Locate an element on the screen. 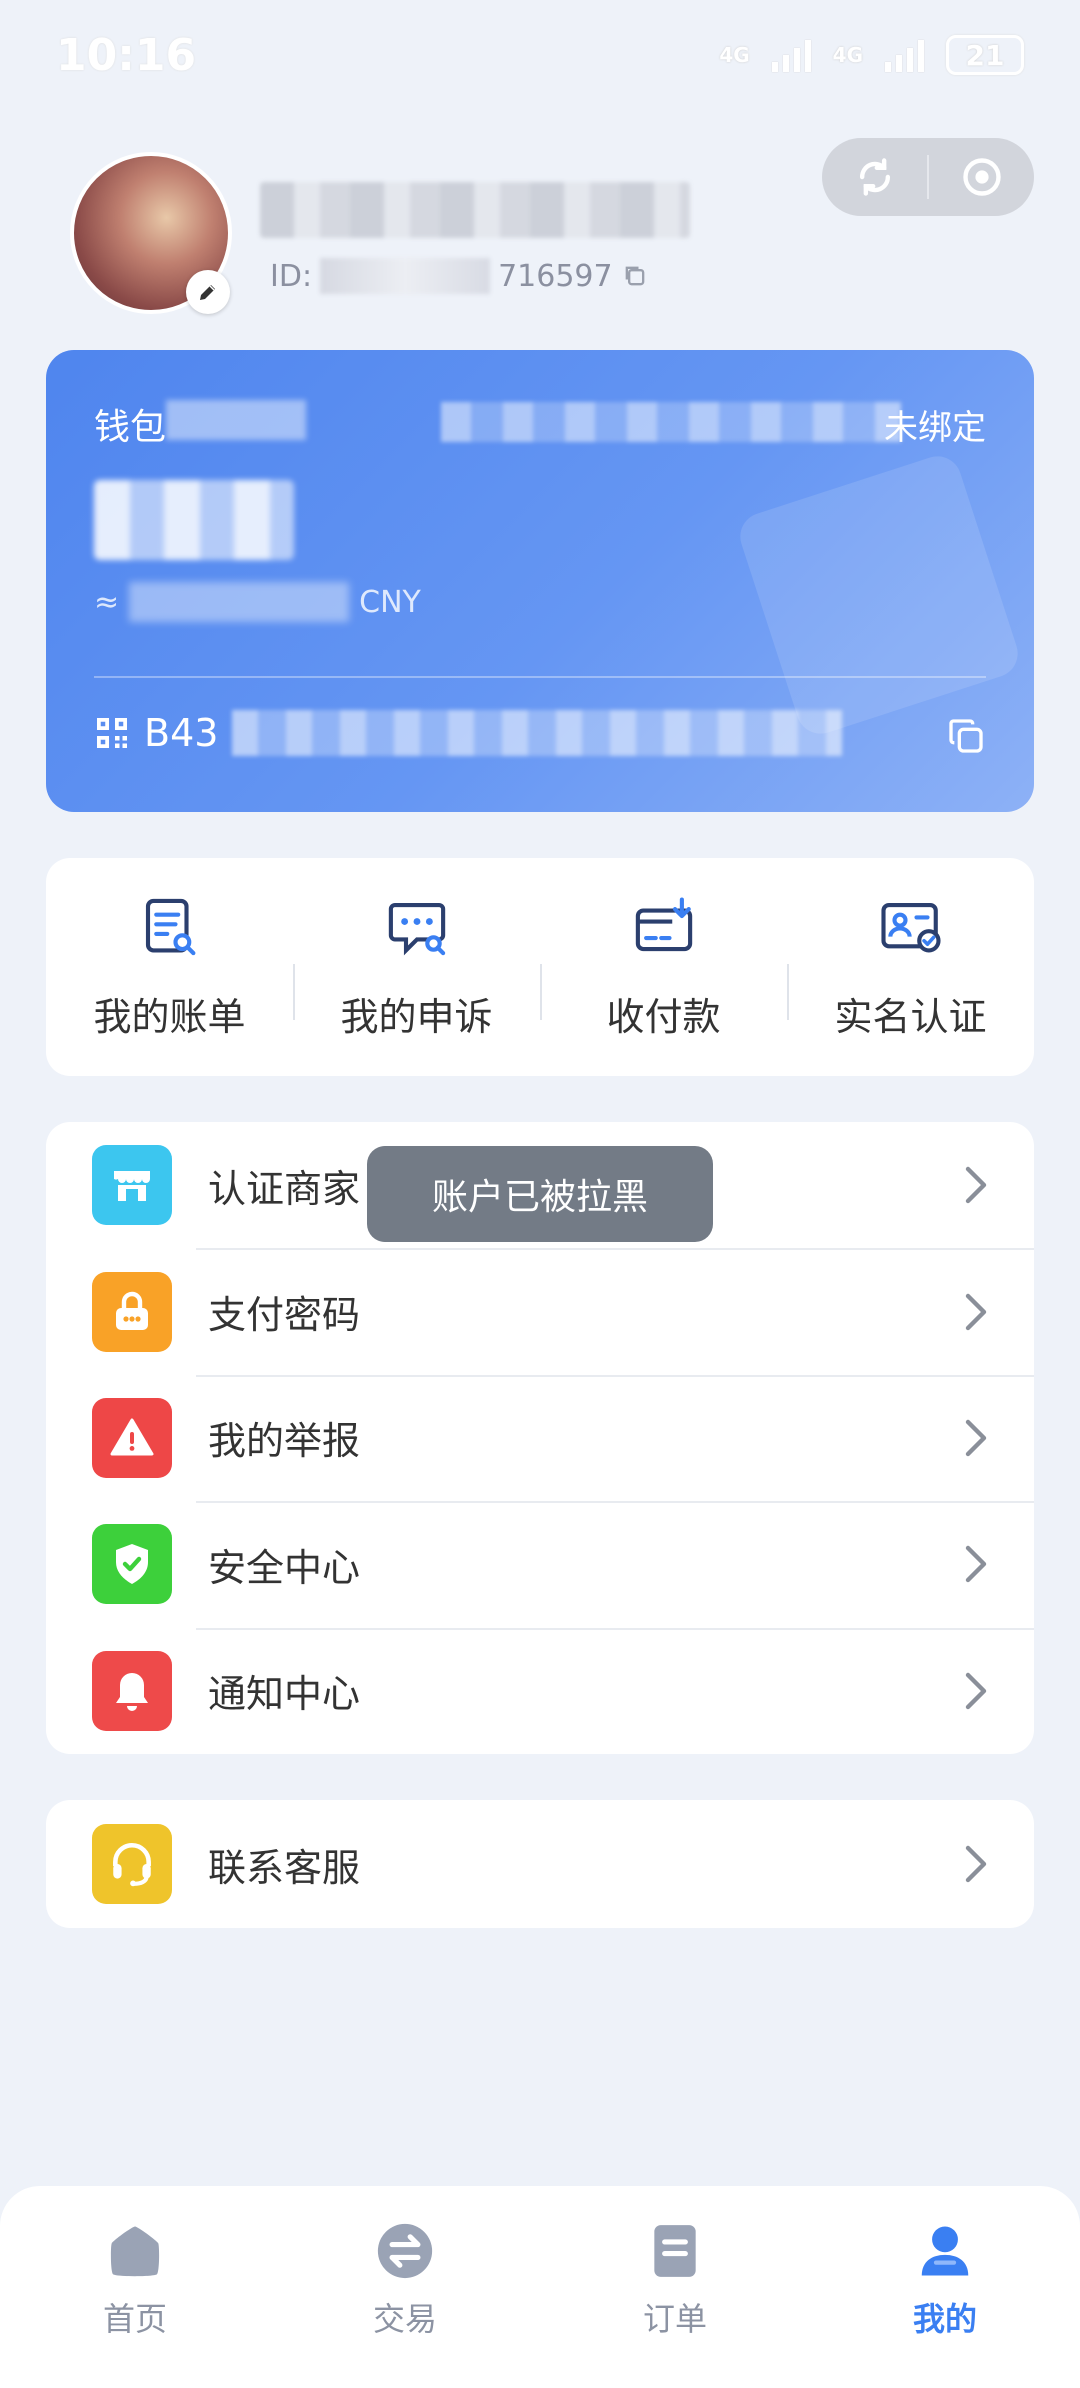 Image resolution: width=1080 pixels, height=2388 pixels. menu-item-contact-service: 联系客服 is located at coordinates (540, 1864).